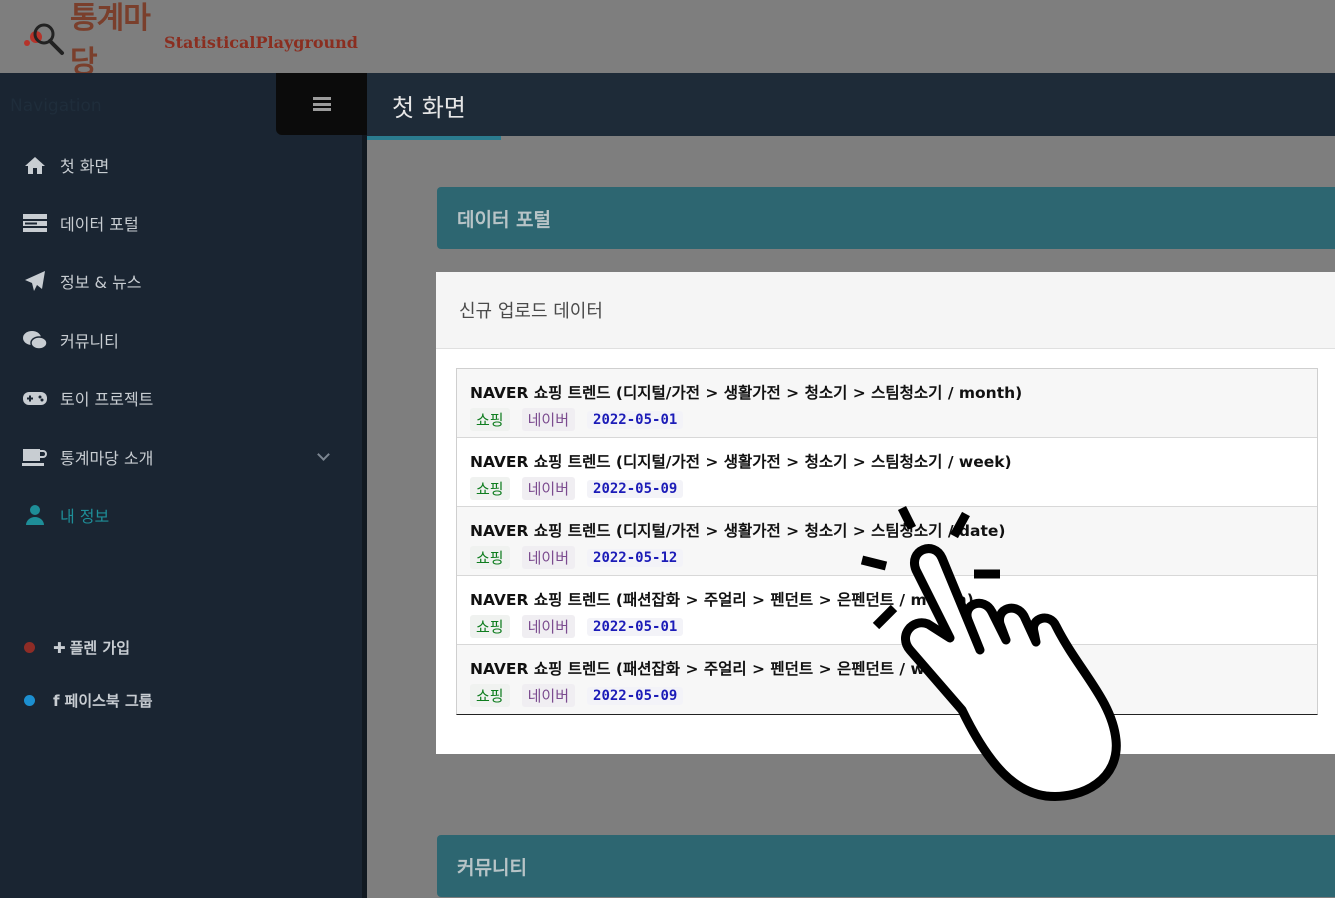  Describe the element at coordinates (85, 516) in the screenshot. I see `sidebar-item-label: 내 정보` at that location.